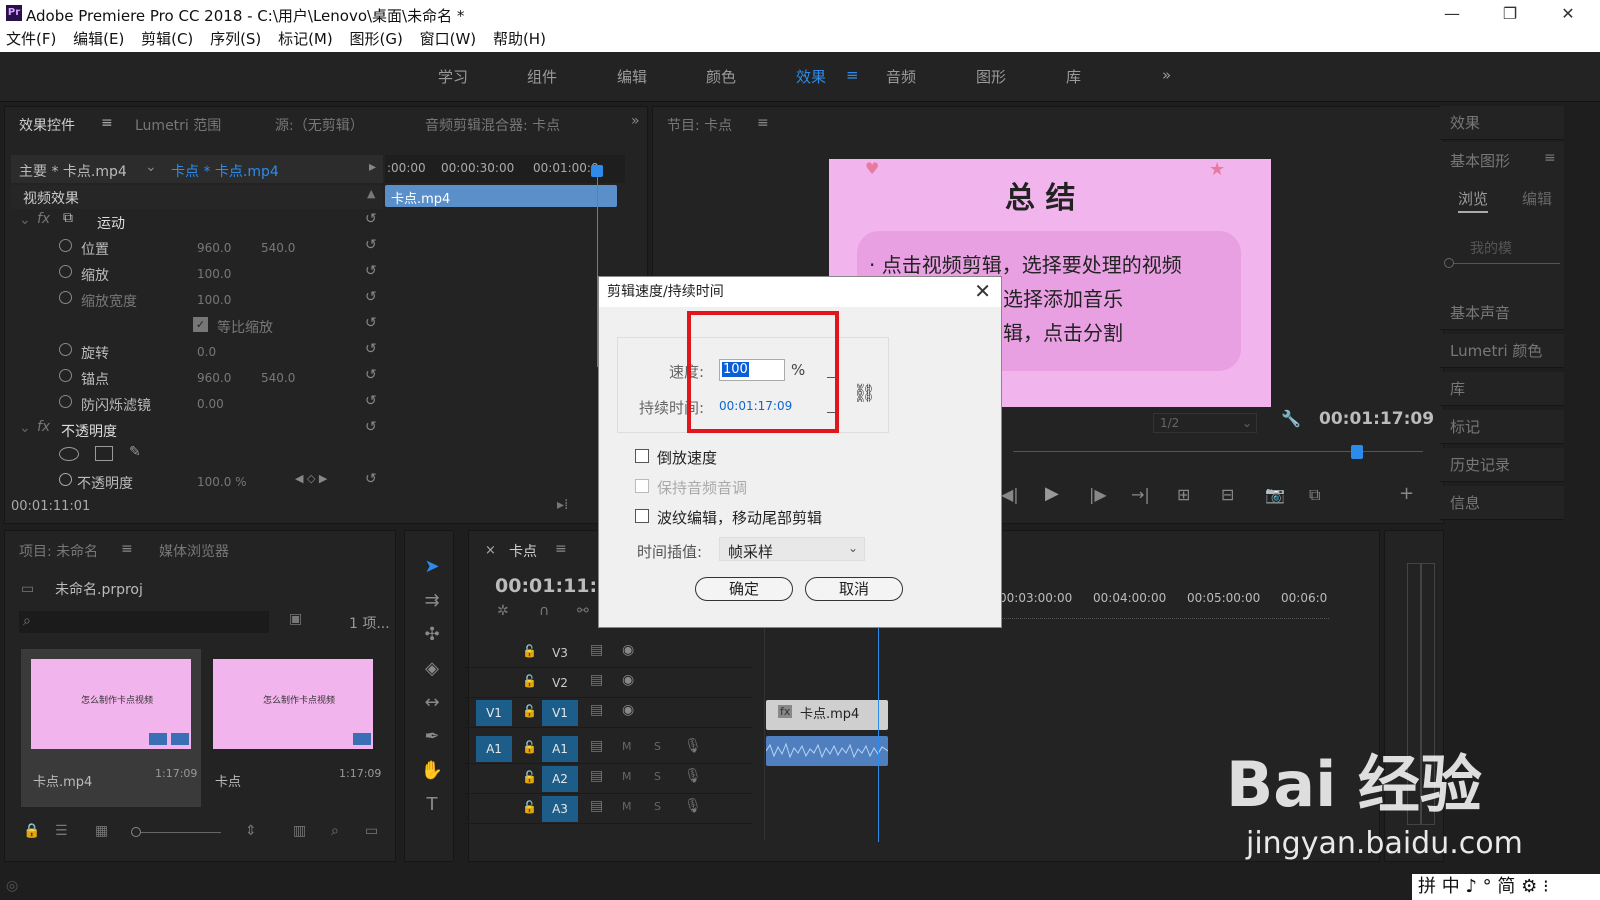 This screenshot has width=1600, height=900. Describe the element at coordinates (505, 169) in the screenshot. I see `ec-timeline-ruler: :00:00 00:00:30:00 00:01:00:0` at that location.